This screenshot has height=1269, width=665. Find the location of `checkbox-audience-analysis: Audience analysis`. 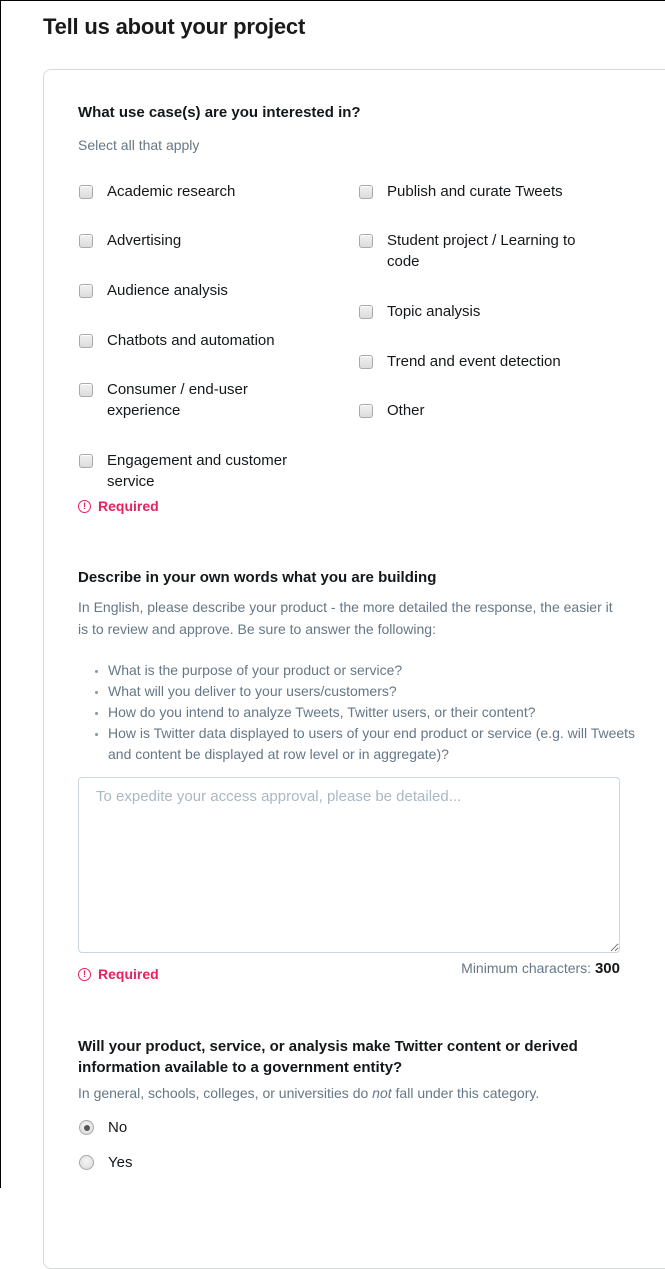

checkbox-audience-analysis: Audience analysis is located at coordinates (199, 291).